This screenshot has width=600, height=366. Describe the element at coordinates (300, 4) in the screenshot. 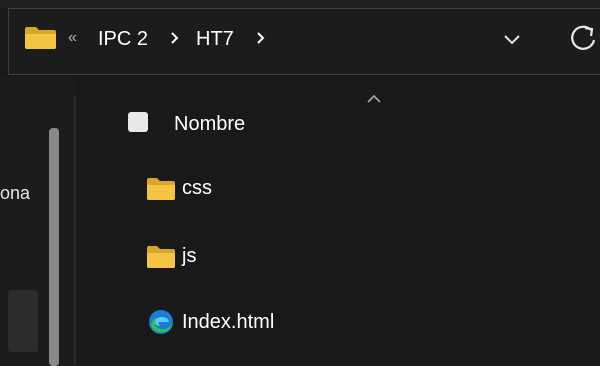

I see `window-top-edge` at that location.